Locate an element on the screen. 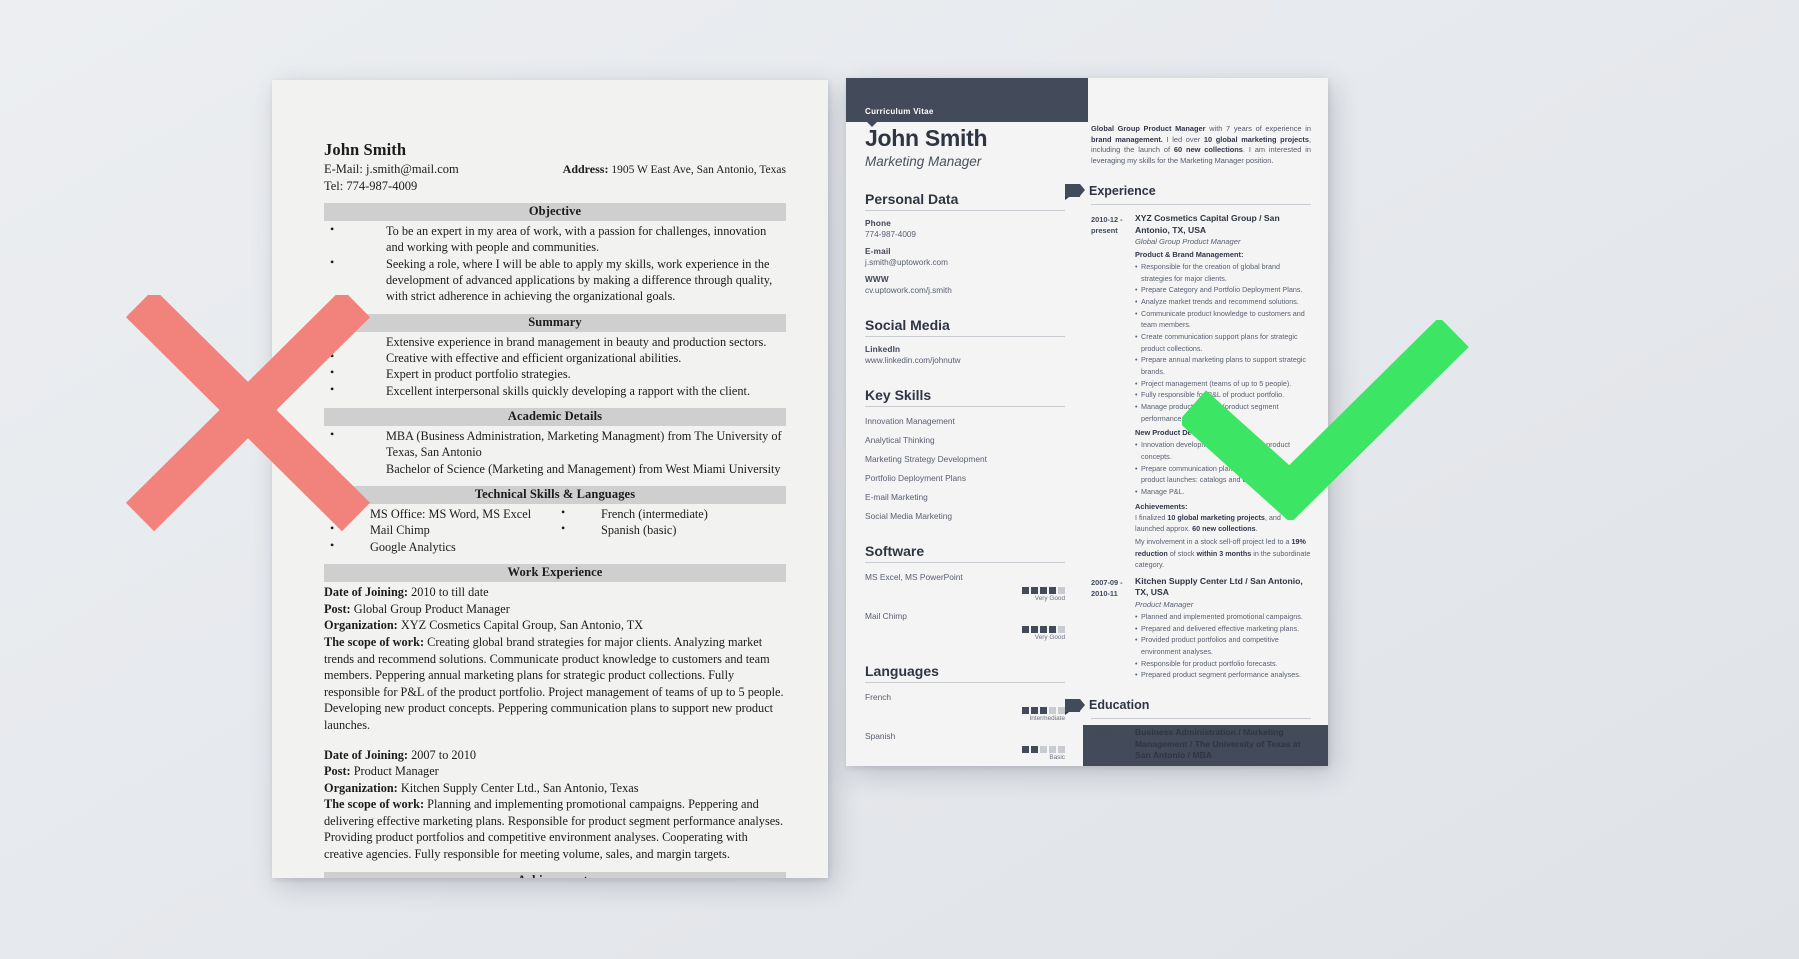 This screenshot has width=1799, height=959. experience-position: Product Manager is located at coordinates (1164, 605).